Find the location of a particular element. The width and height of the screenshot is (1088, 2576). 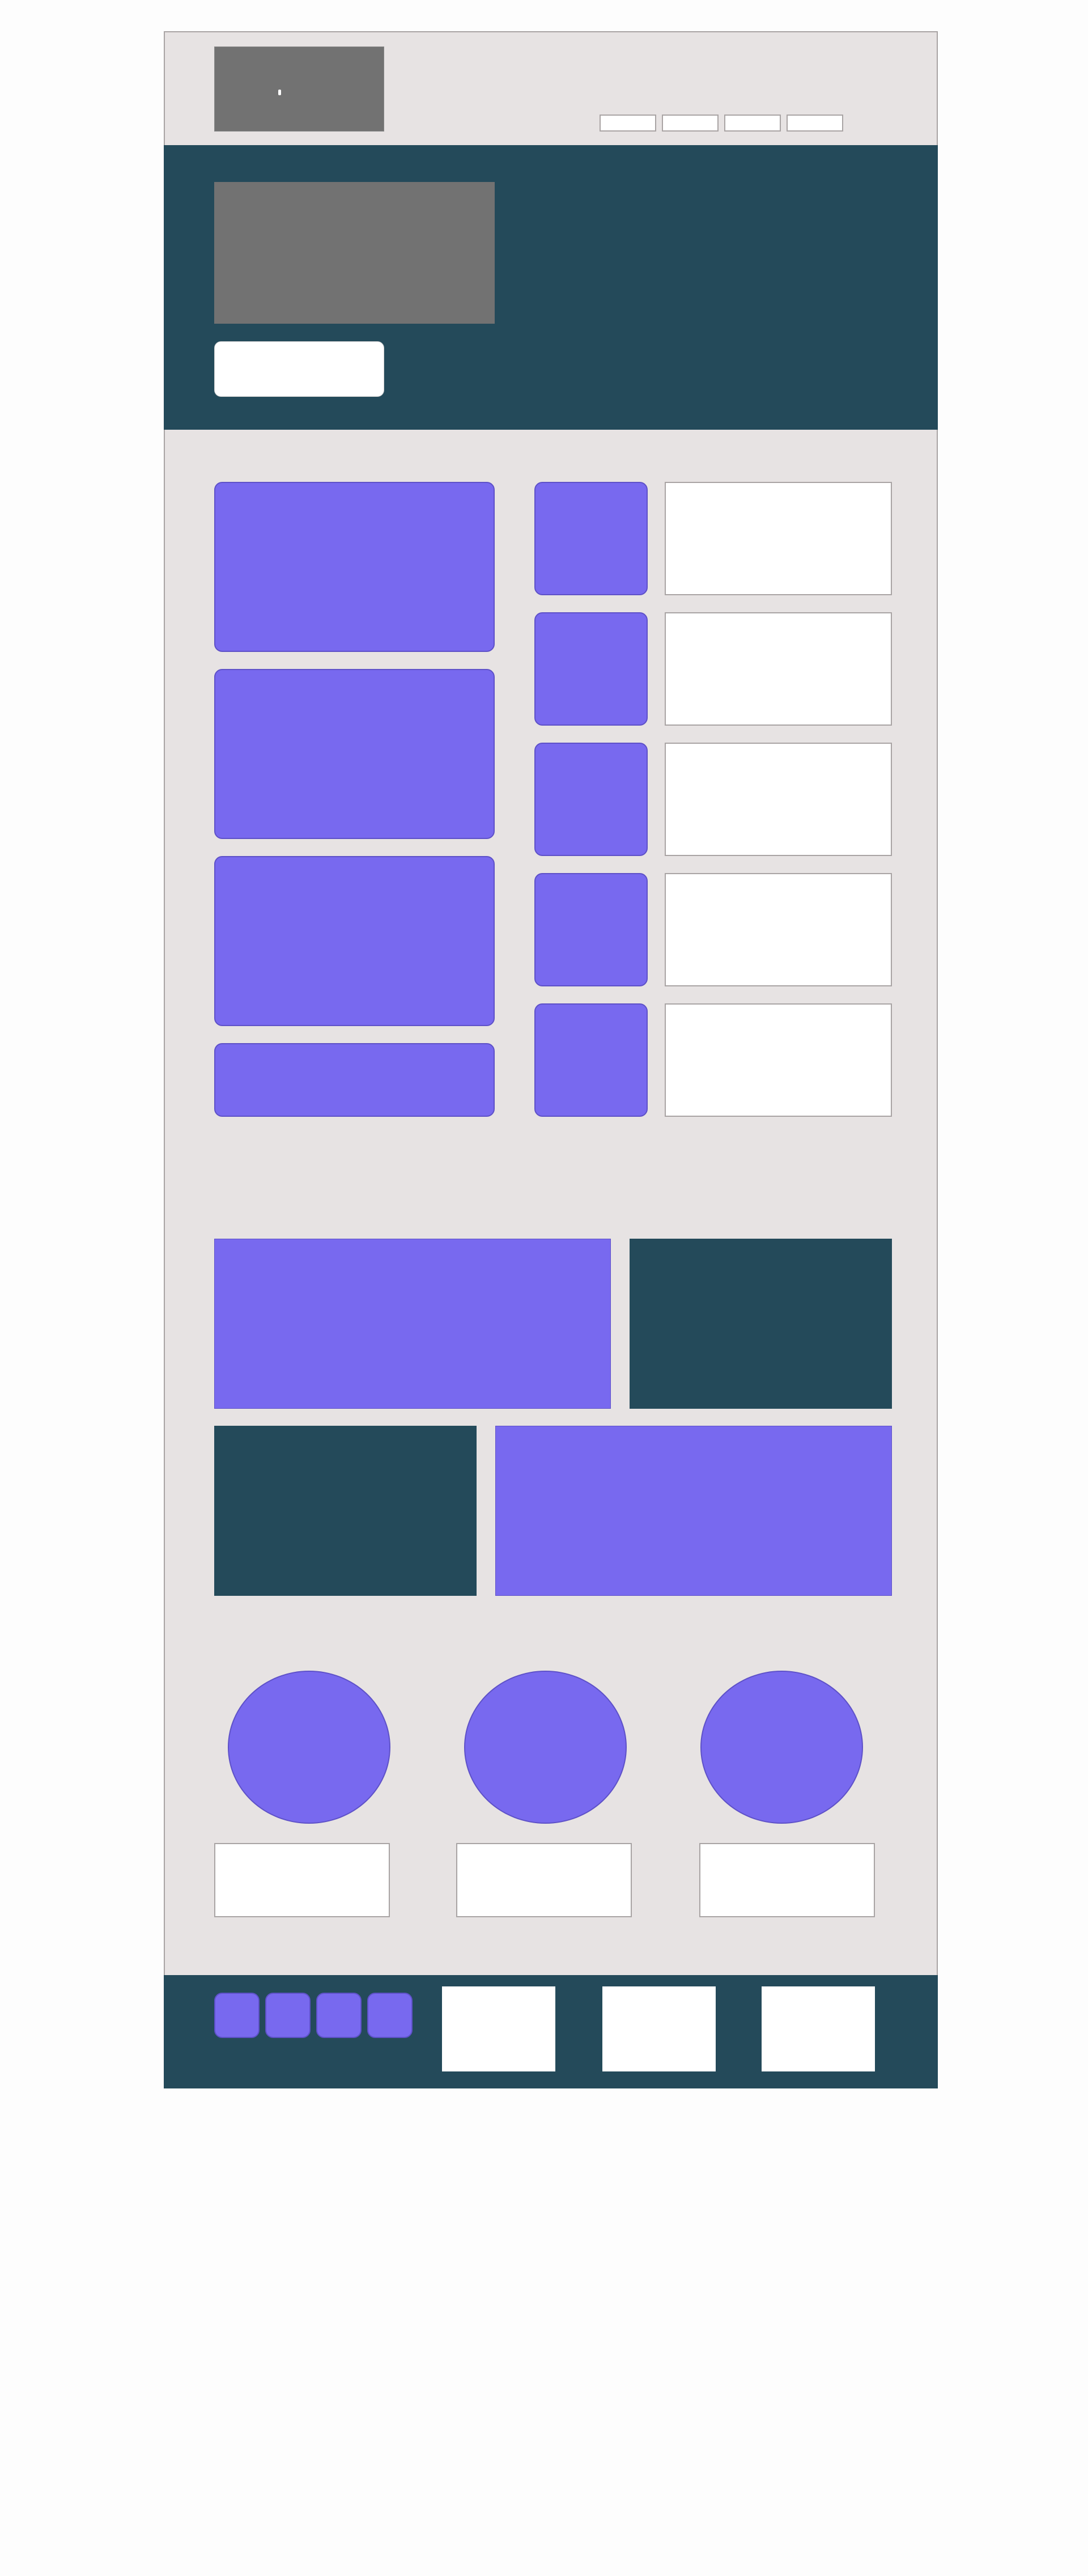

logo is located at coordinates (299, 89).